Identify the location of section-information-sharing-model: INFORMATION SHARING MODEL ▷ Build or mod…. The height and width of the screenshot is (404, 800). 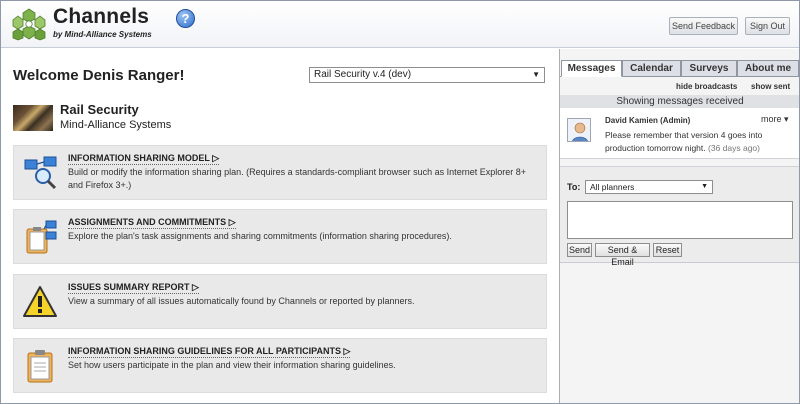
(280, 172).